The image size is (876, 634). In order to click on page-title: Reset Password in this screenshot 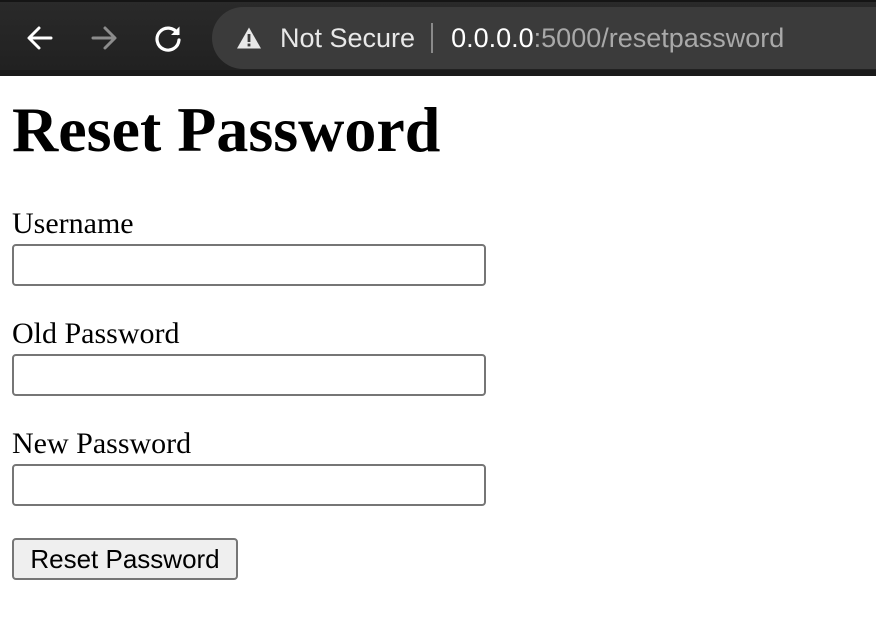, I will do `click(226, 129)`.